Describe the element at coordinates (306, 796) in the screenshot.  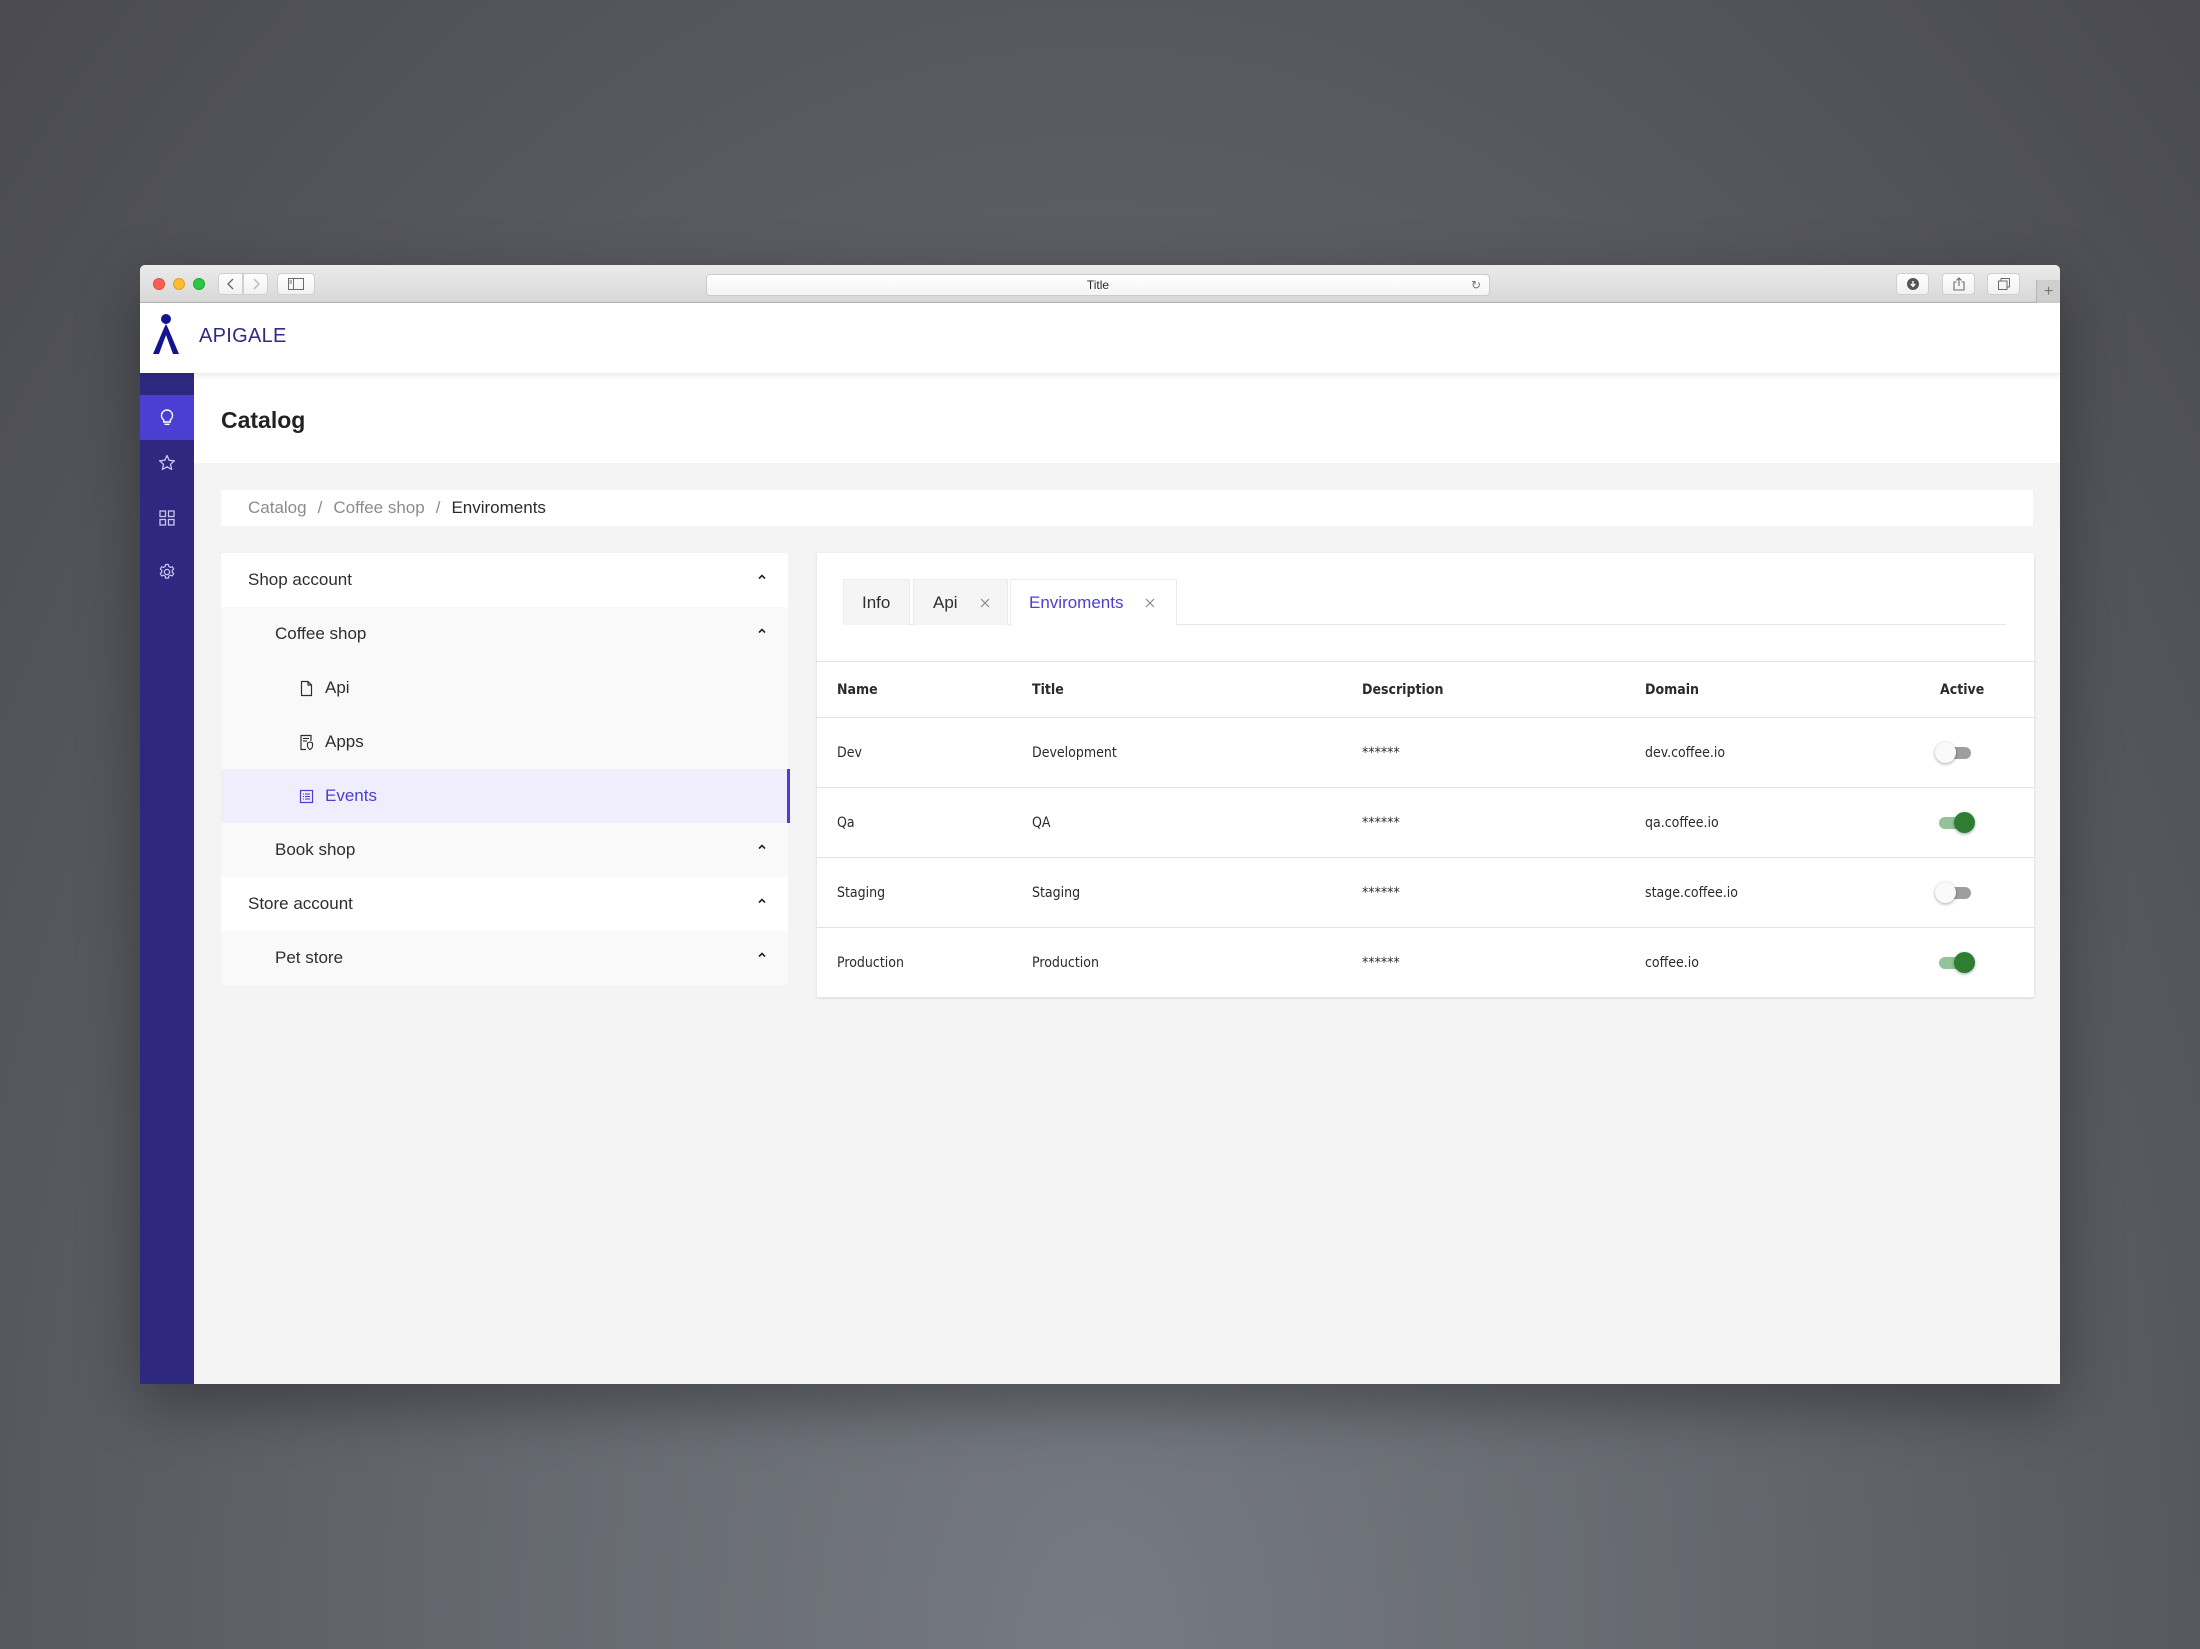
I see `list-icon` at that location.